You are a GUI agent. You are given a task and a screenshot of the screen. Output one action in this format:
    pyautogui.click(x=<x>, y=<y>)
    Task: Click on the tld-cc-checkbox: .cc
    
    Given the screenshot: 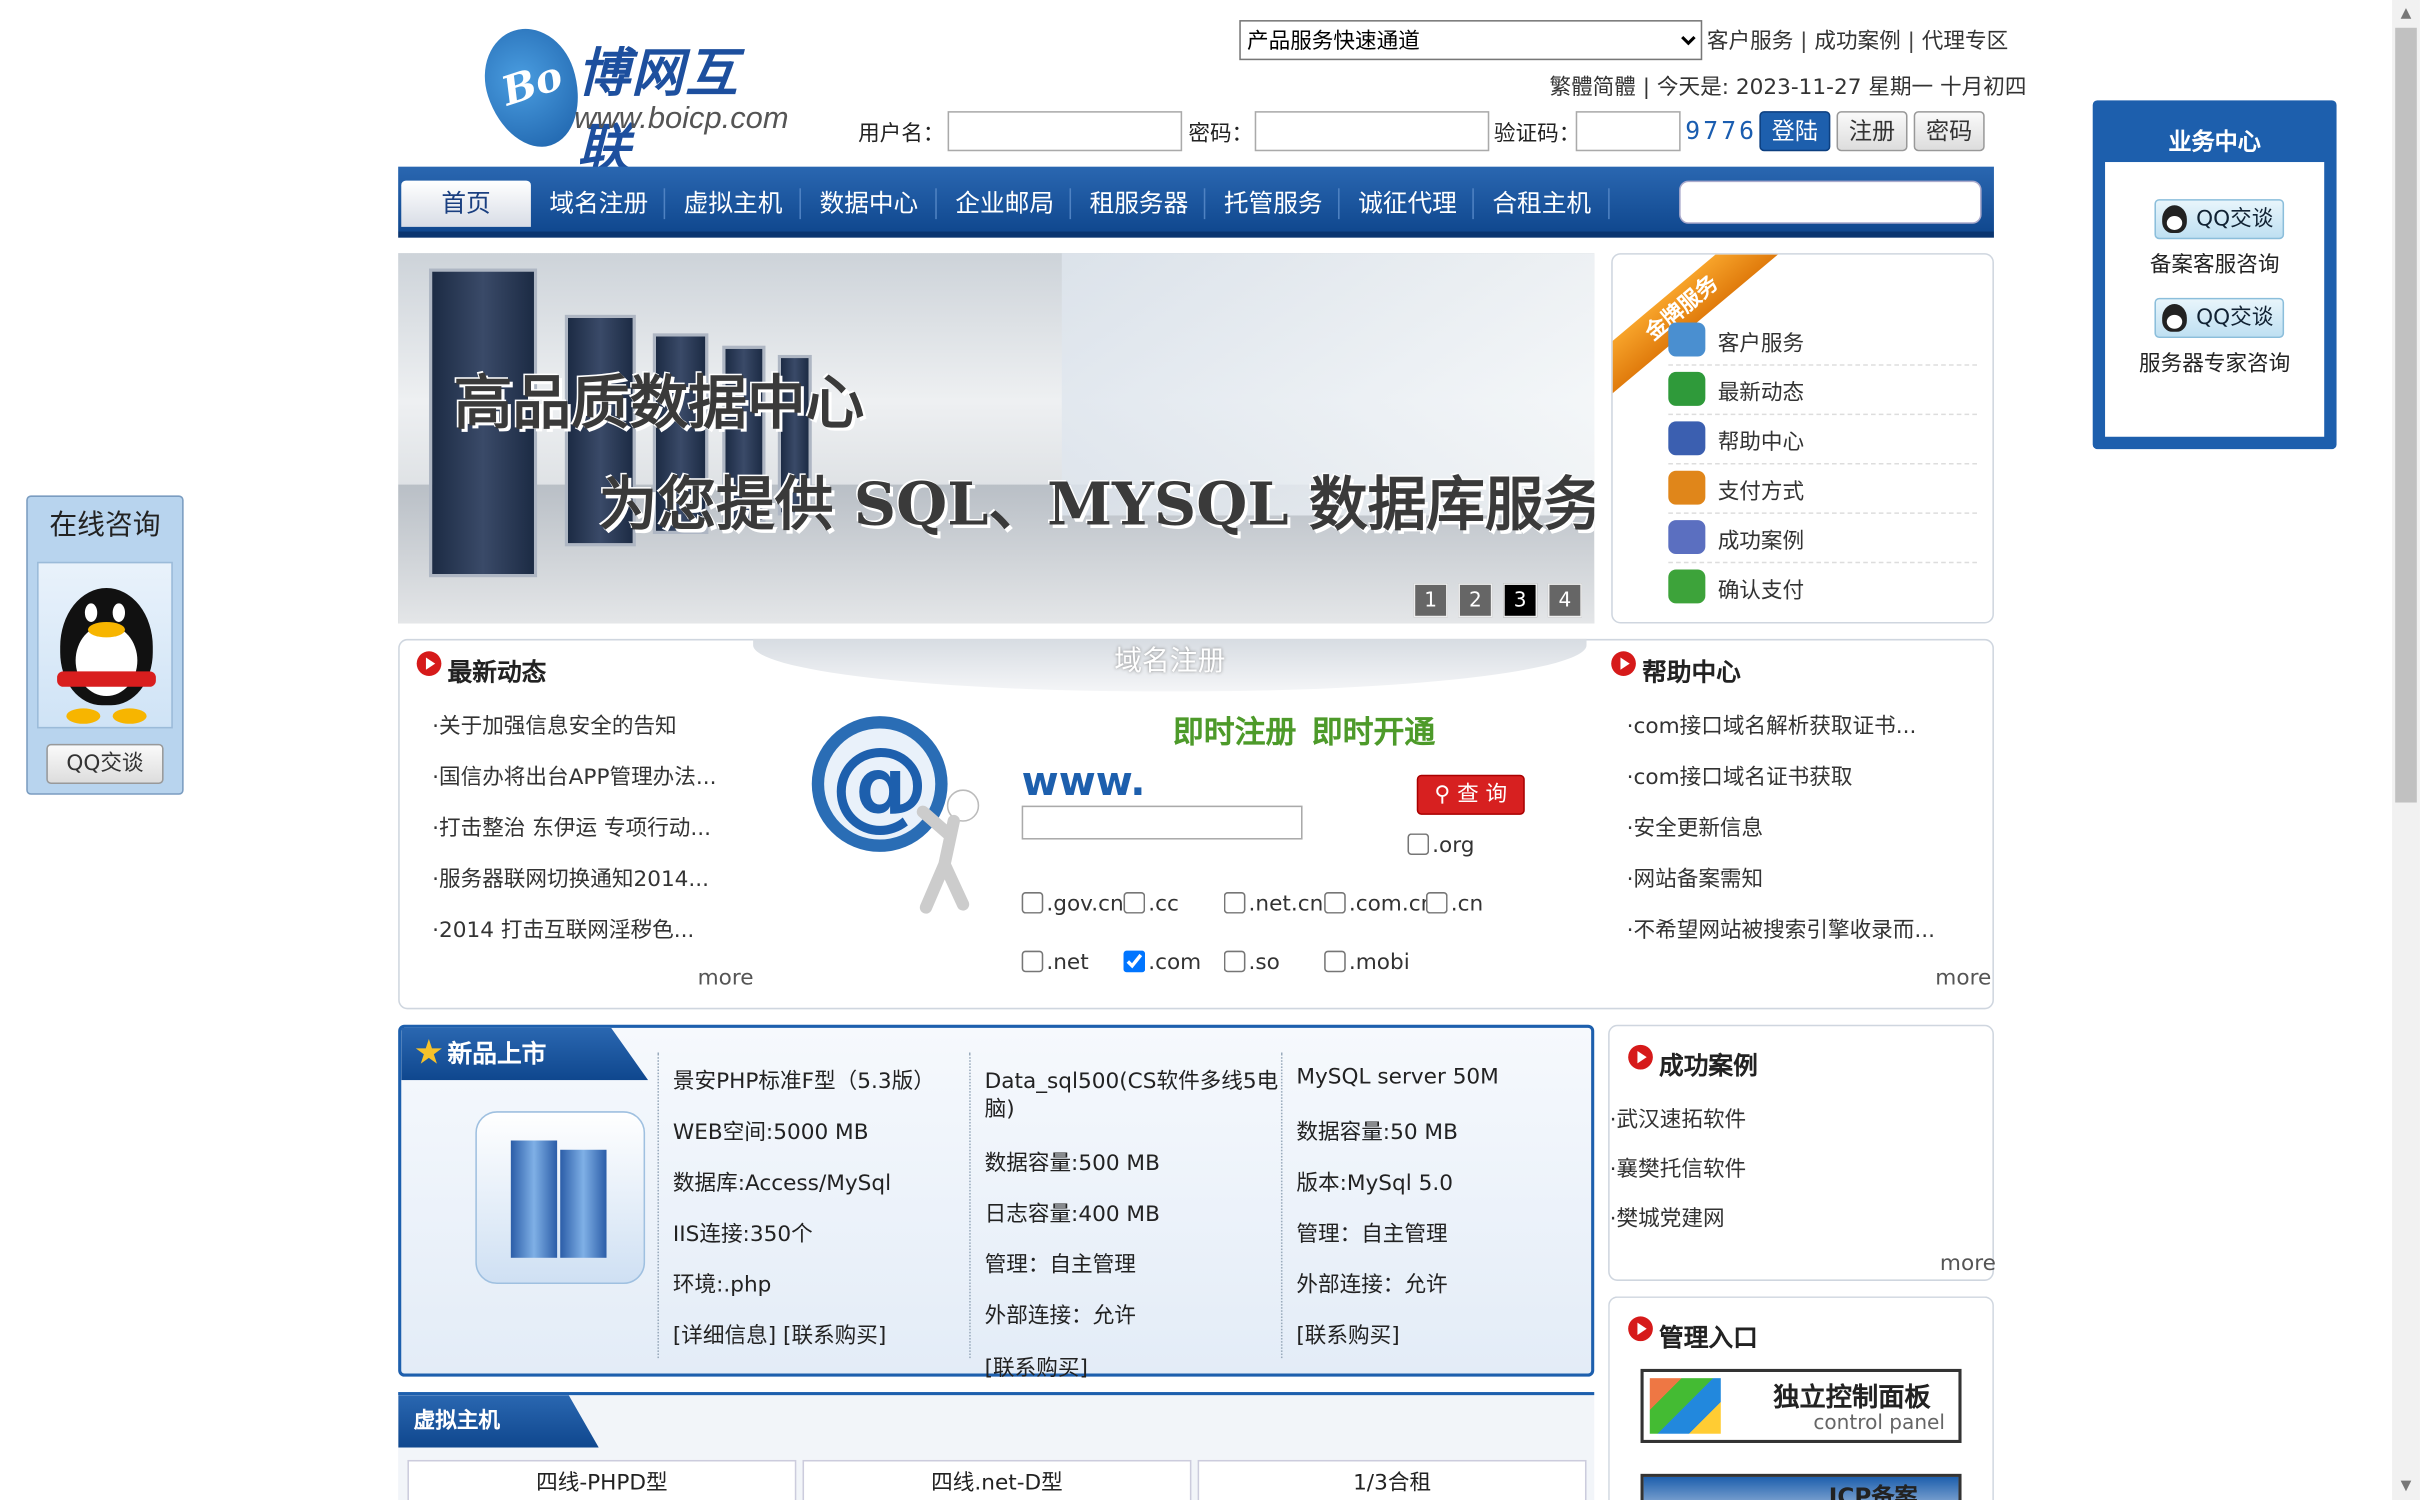 What is the action you would take?
    pyautogui.click(x=1151, y=904)
    